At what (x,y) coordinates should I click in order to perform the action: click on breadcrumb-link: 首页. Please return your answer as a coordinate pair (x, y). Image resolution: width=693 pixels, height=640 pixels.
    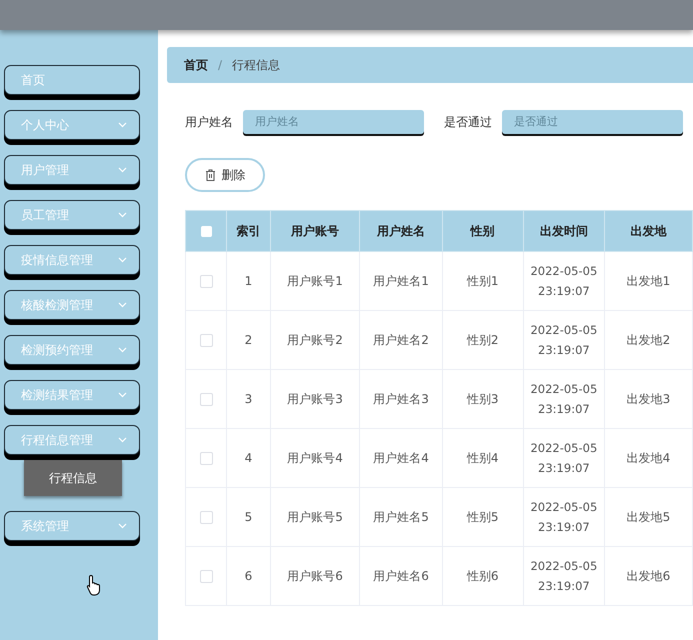
    Looking at the image, I should click on (196, 65).